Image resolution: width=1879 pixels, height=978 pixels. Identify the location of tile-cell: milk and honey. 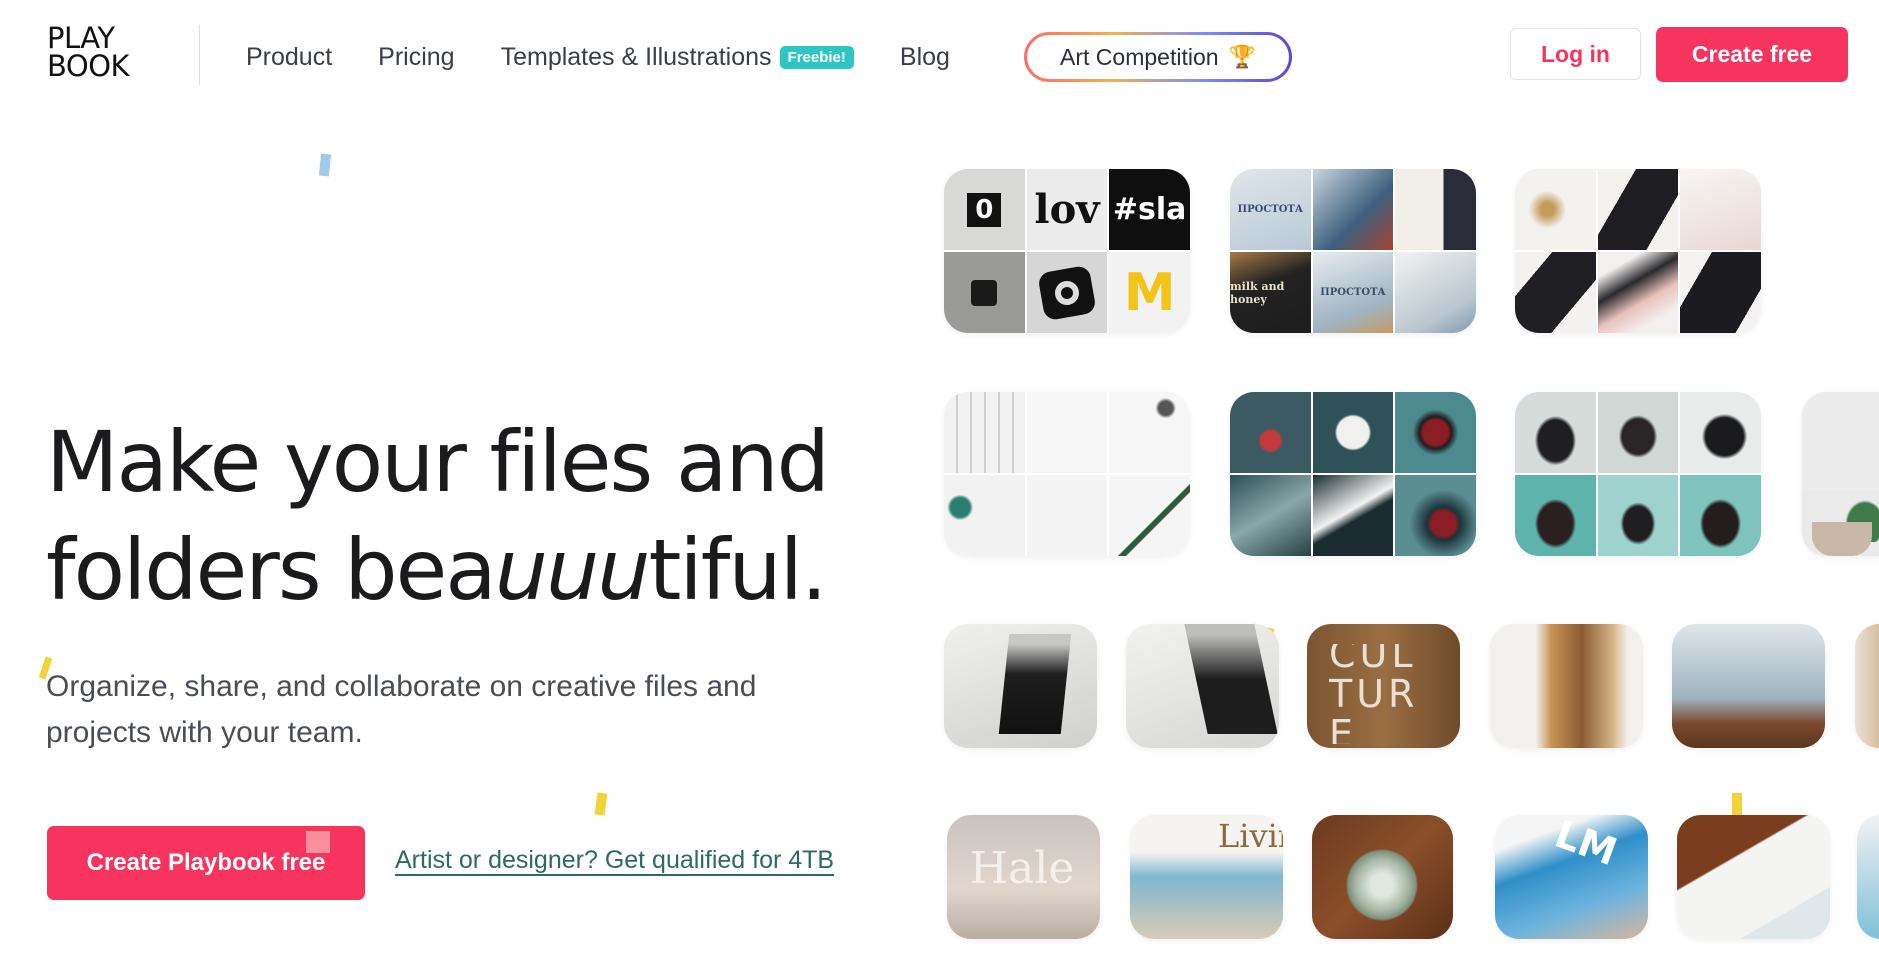
(1270, 292).